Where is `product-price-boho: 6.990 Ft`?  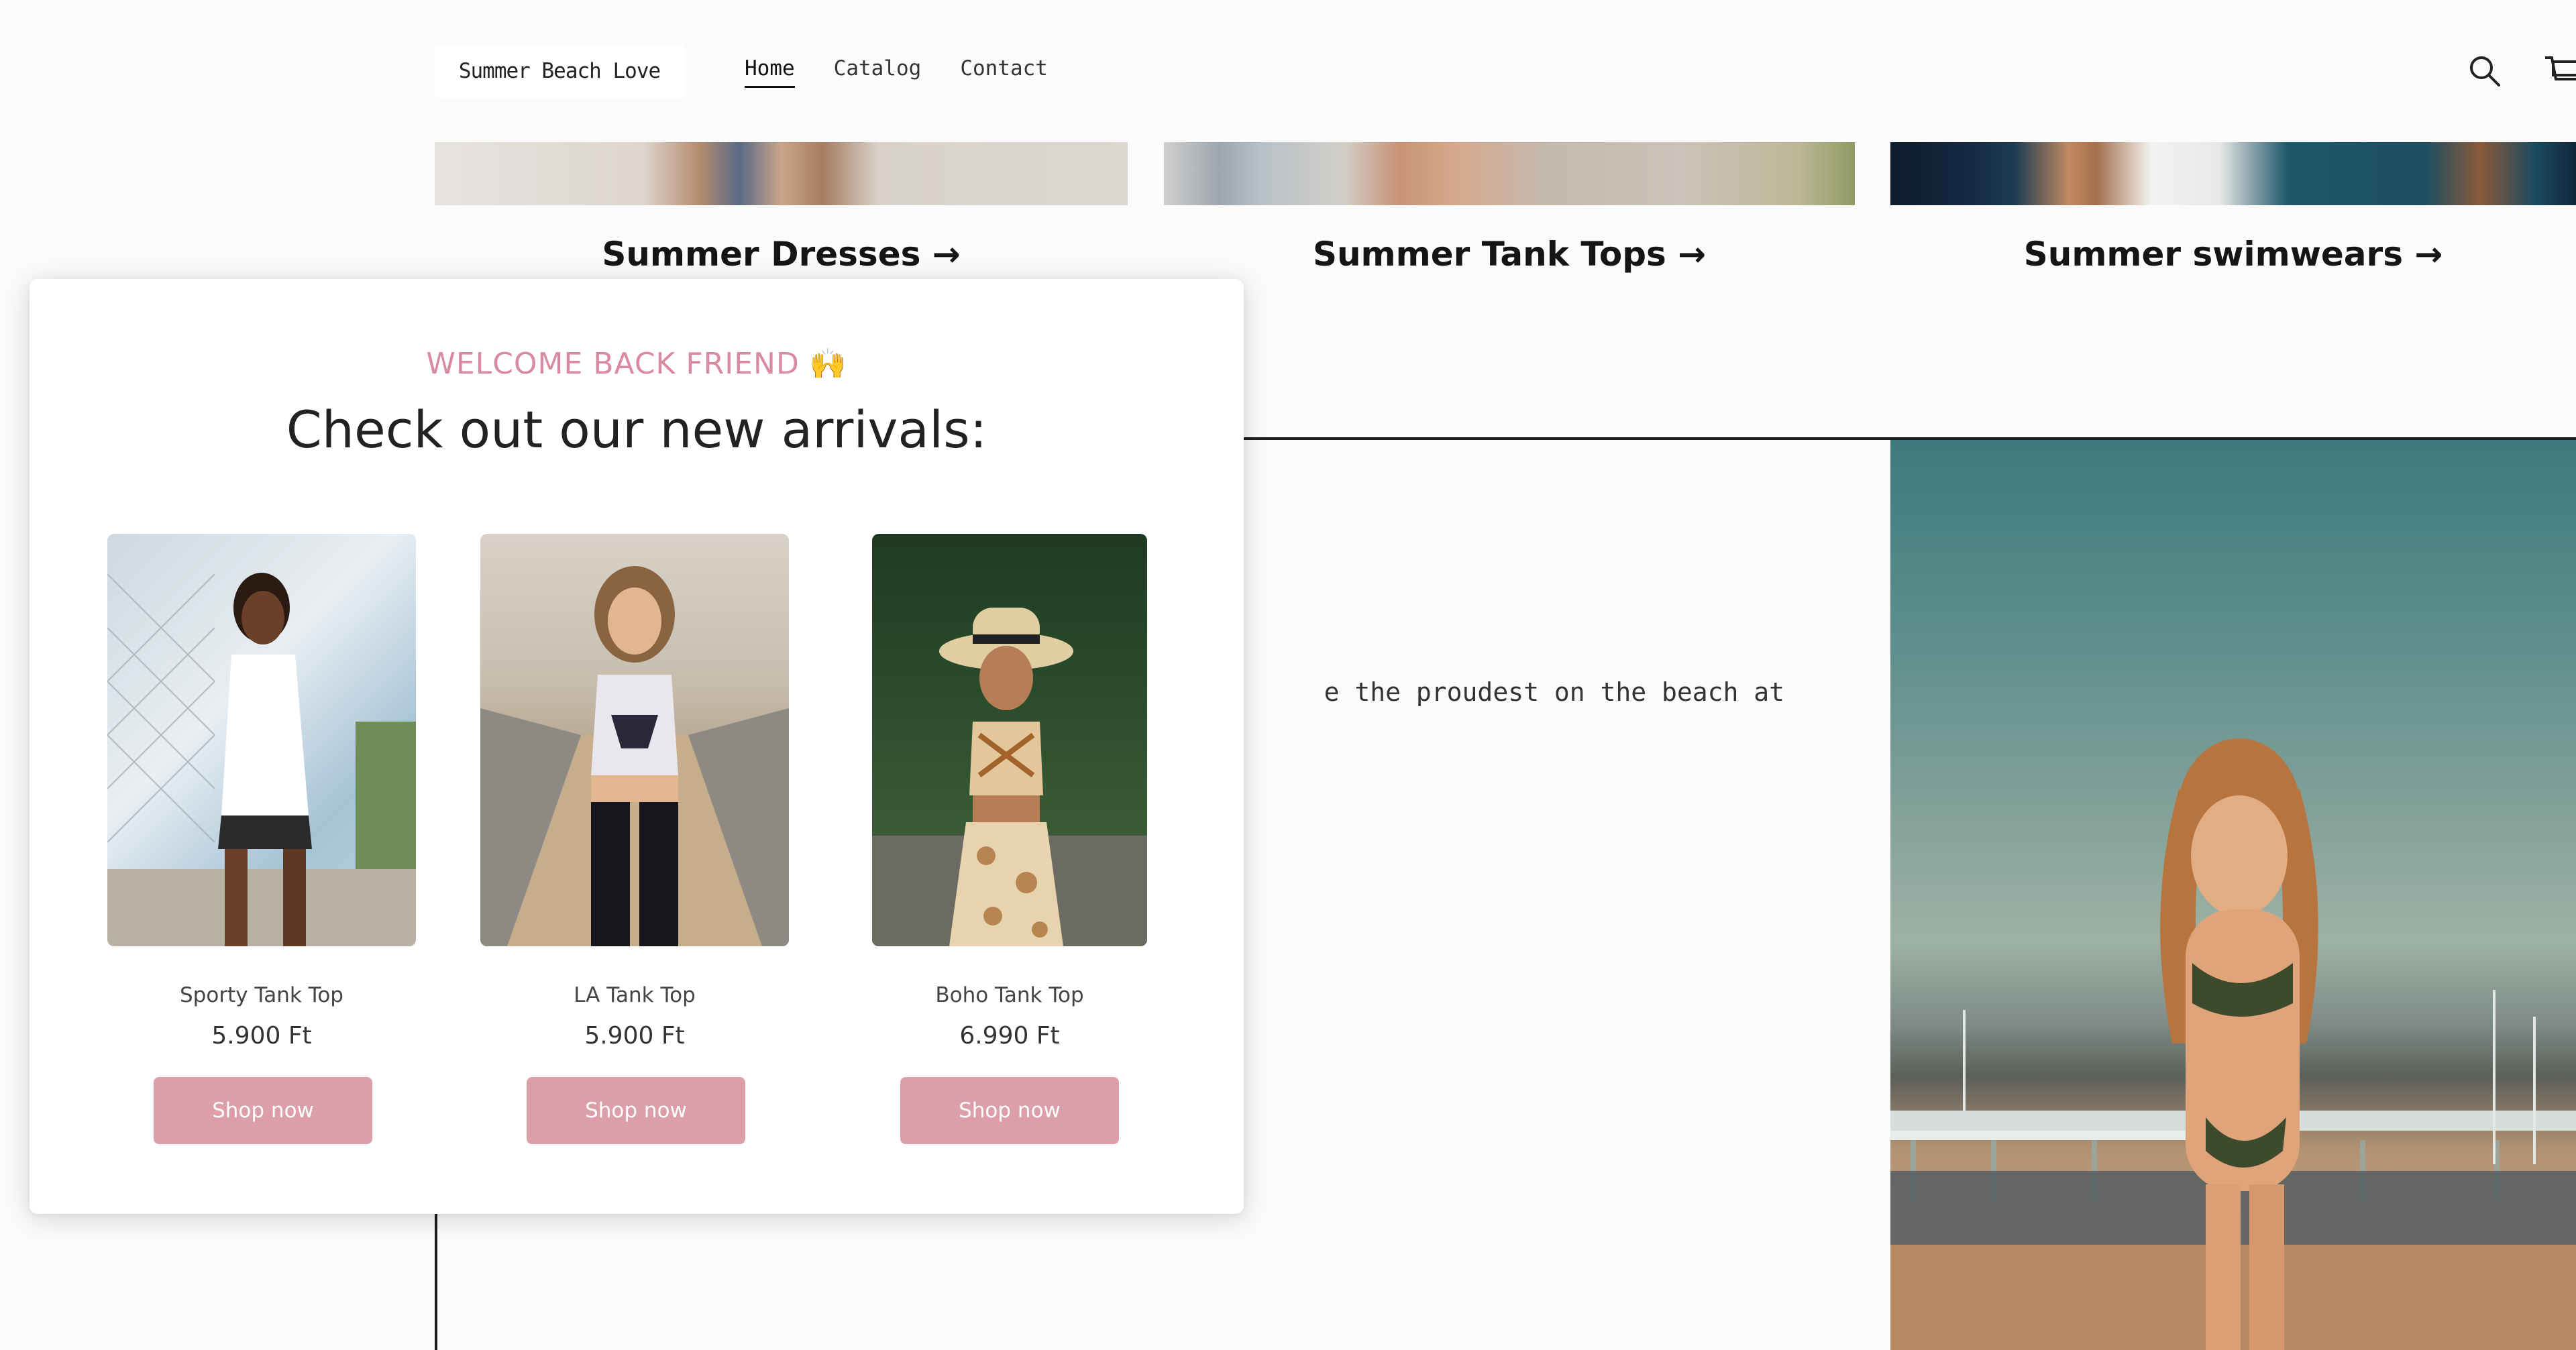 product-price-boho: 6.990 Ft is located at coordinates (1009, 1036).